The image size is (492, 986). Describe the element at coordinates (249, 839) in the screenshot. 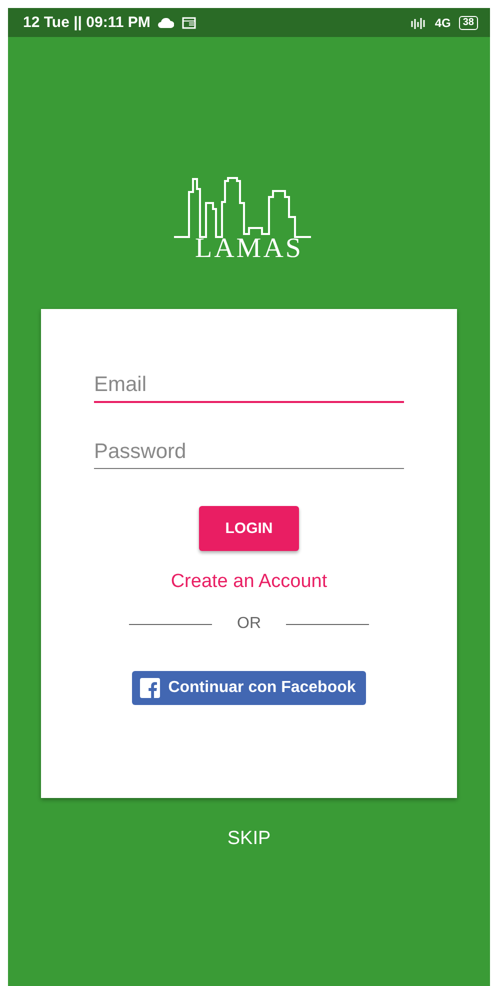

I see `skip-link: SKIP` at that location.